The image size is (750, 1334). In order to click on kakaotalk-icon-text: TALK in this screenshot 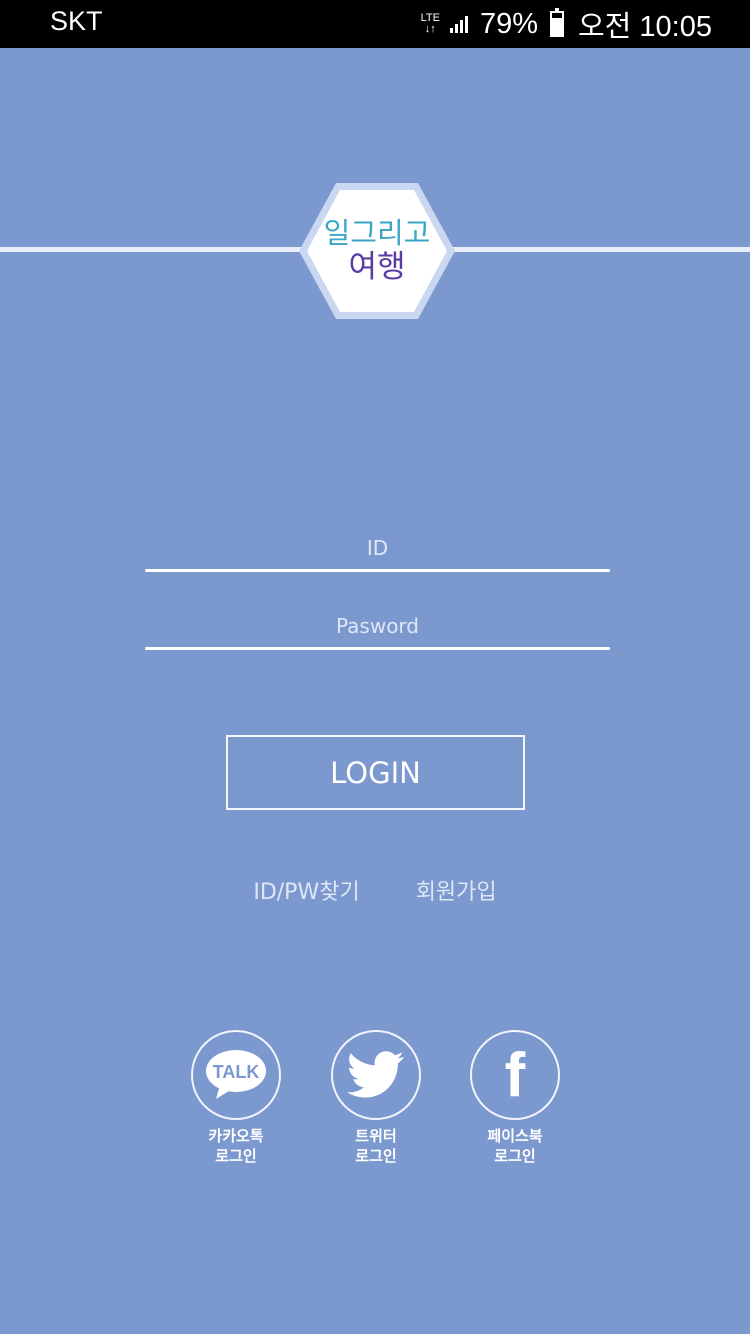, I will do `click(236, 1072)`.